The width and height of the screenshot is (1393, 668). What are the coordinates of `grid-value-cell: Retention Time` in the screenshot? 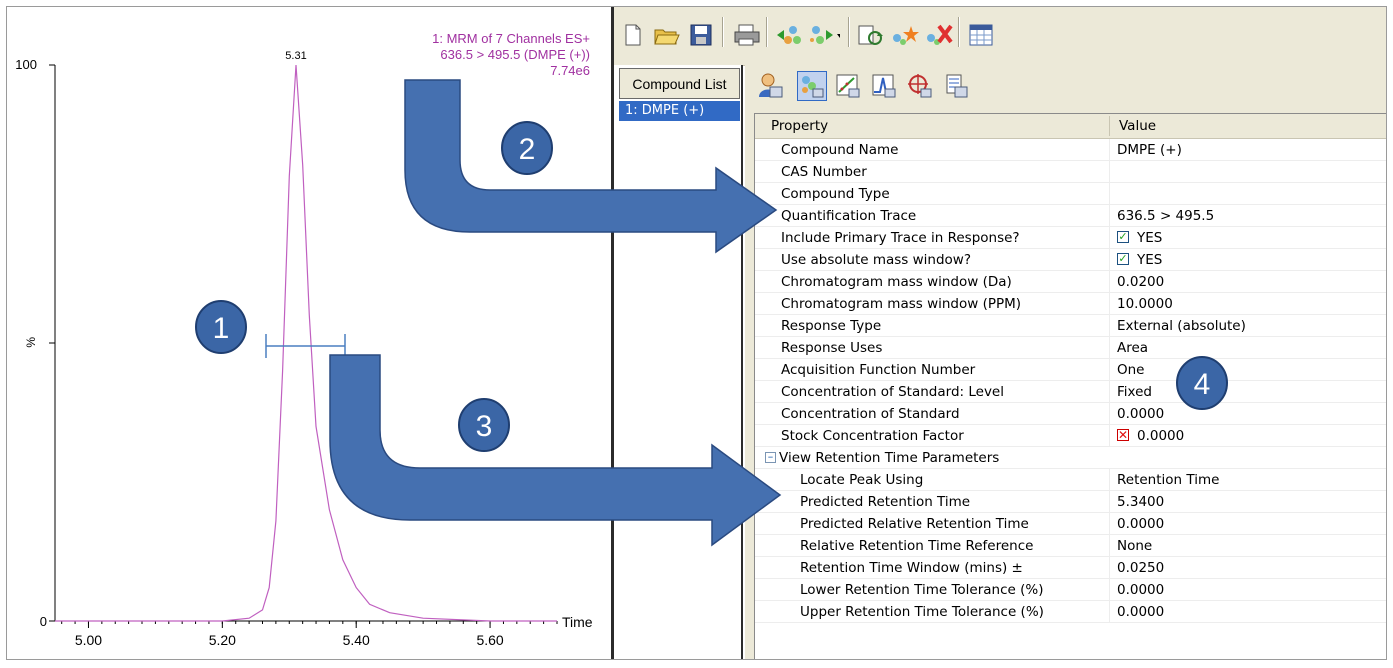 It's located at (1168, 480).